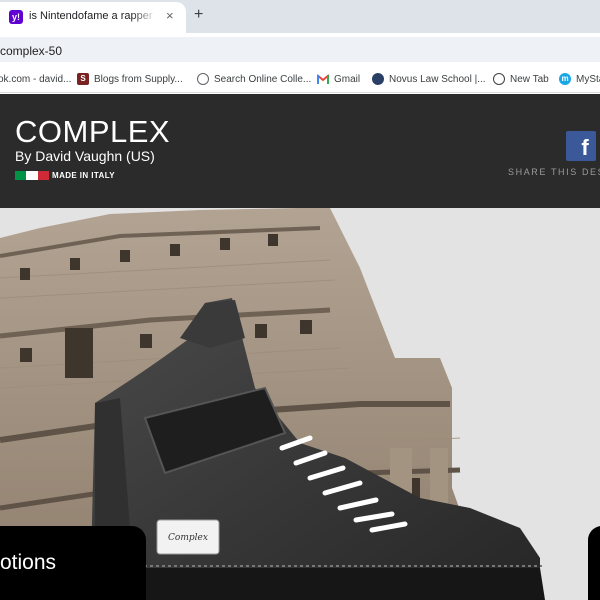  Describe the element at coordinates (198, 15) in the screenshot. I see `new-tab-button: +` at that location.